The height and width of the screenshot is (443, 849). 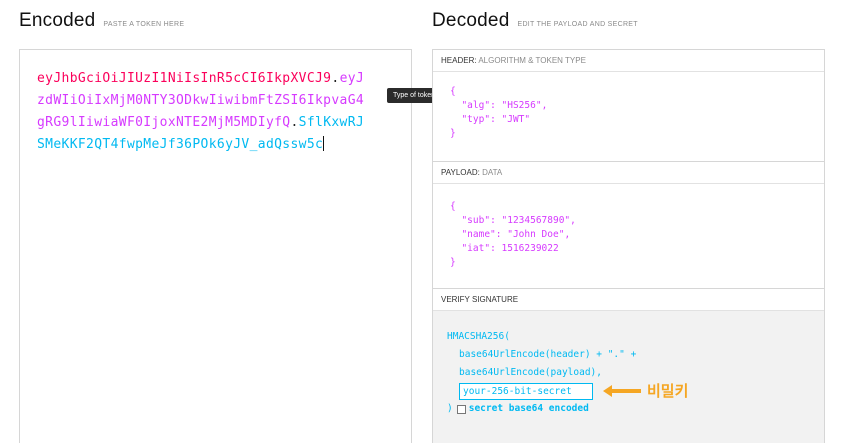 I want to click on secret-input, so click(x=526, y=391).